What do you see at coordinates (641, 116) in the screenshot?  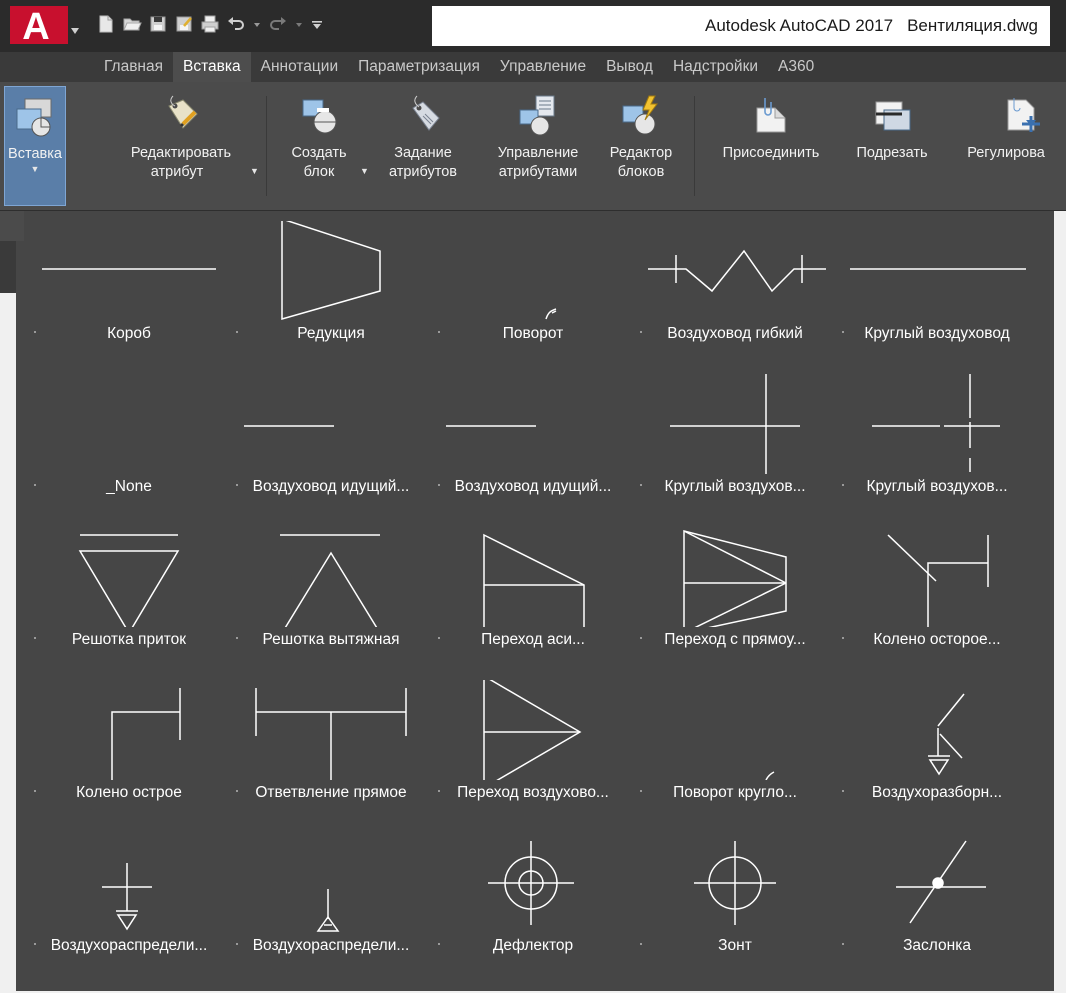 I see `block-editor-icon` at bounding box center [641, 116].